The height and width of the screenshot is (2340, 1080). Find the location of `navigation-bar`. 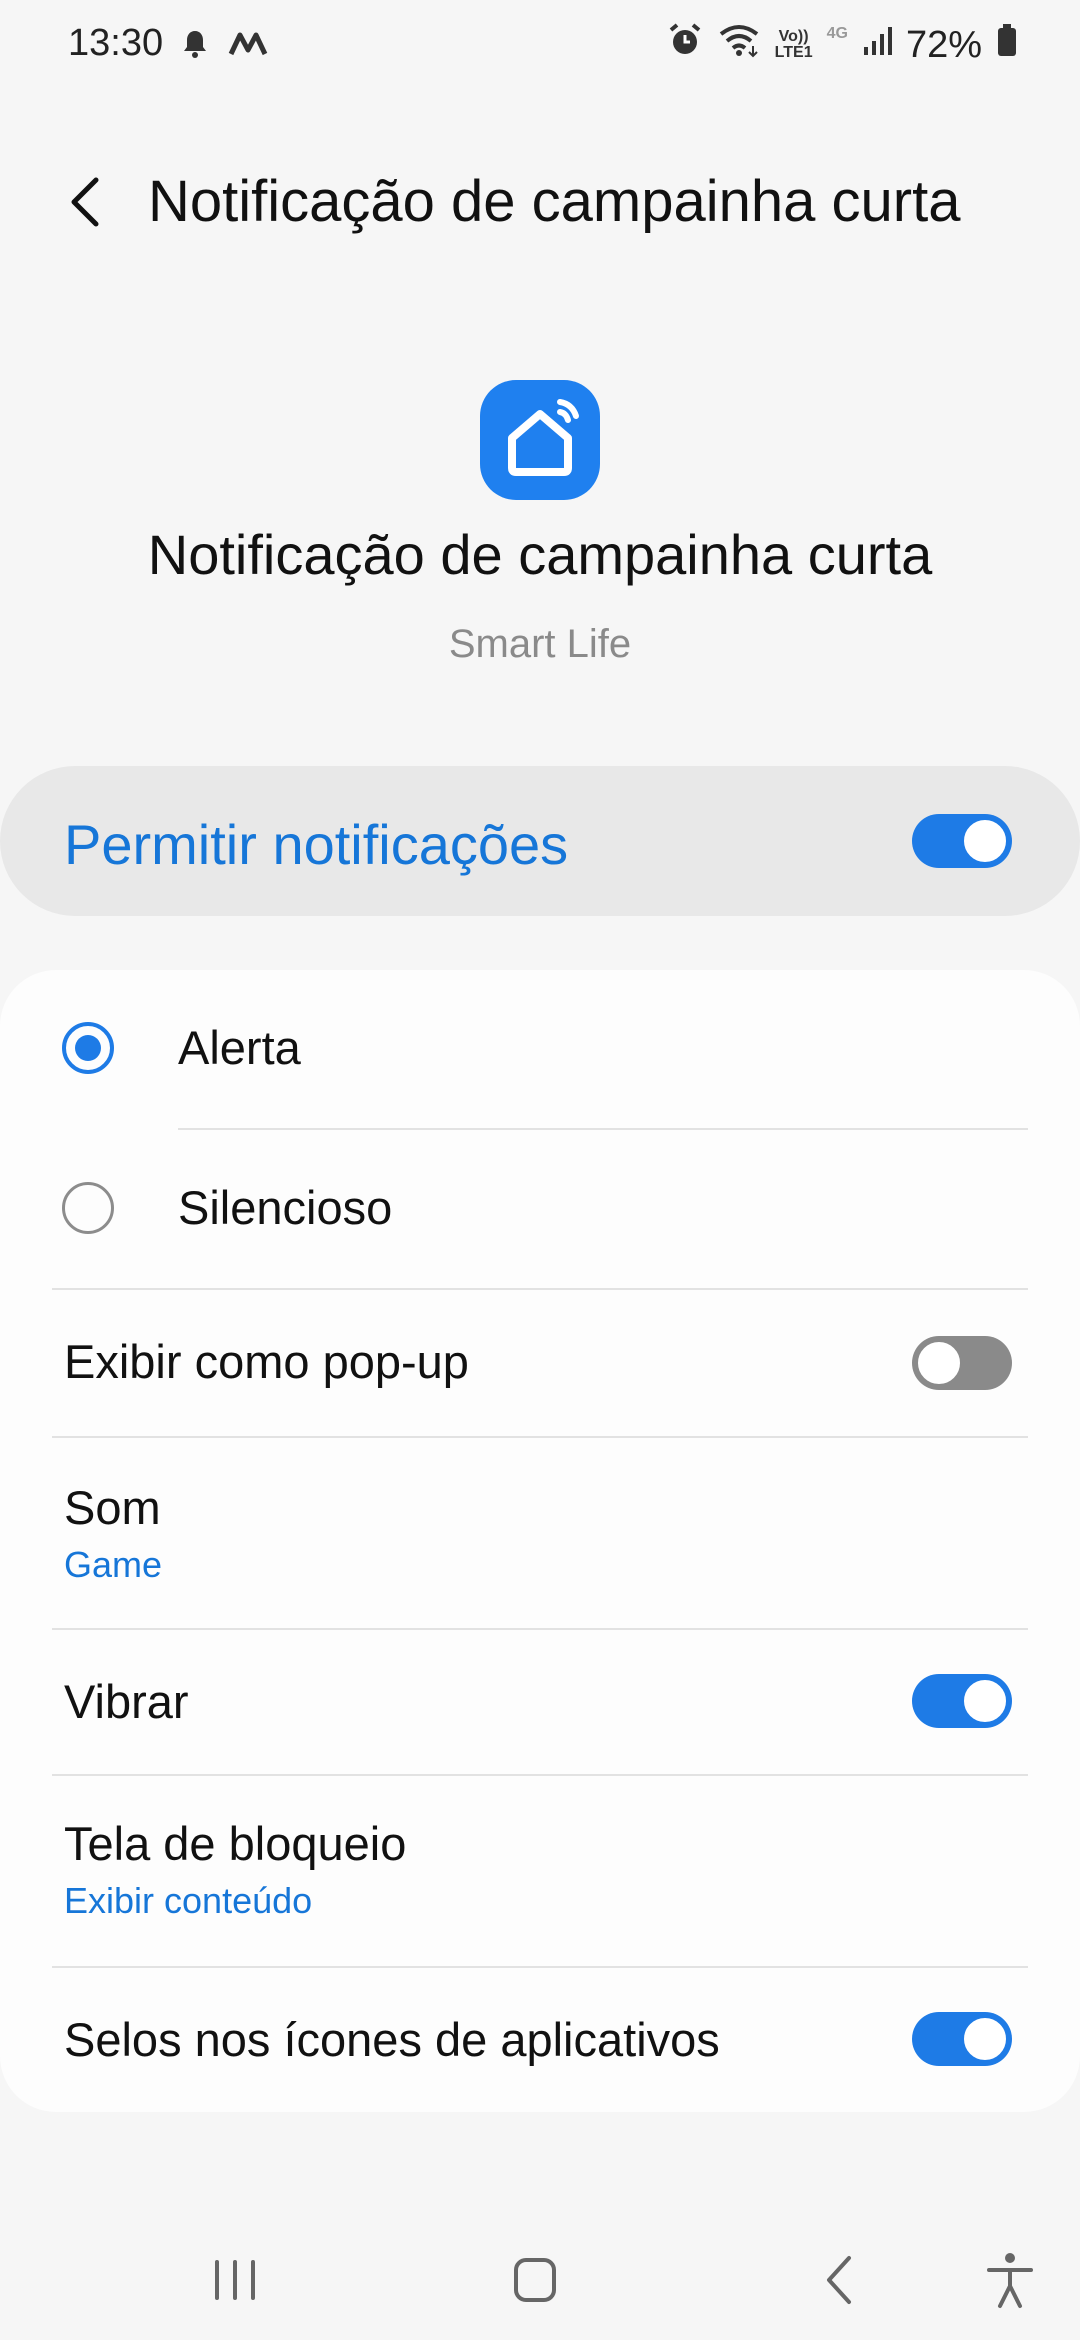

navigation-bar is located at coordinates (540, 2280).